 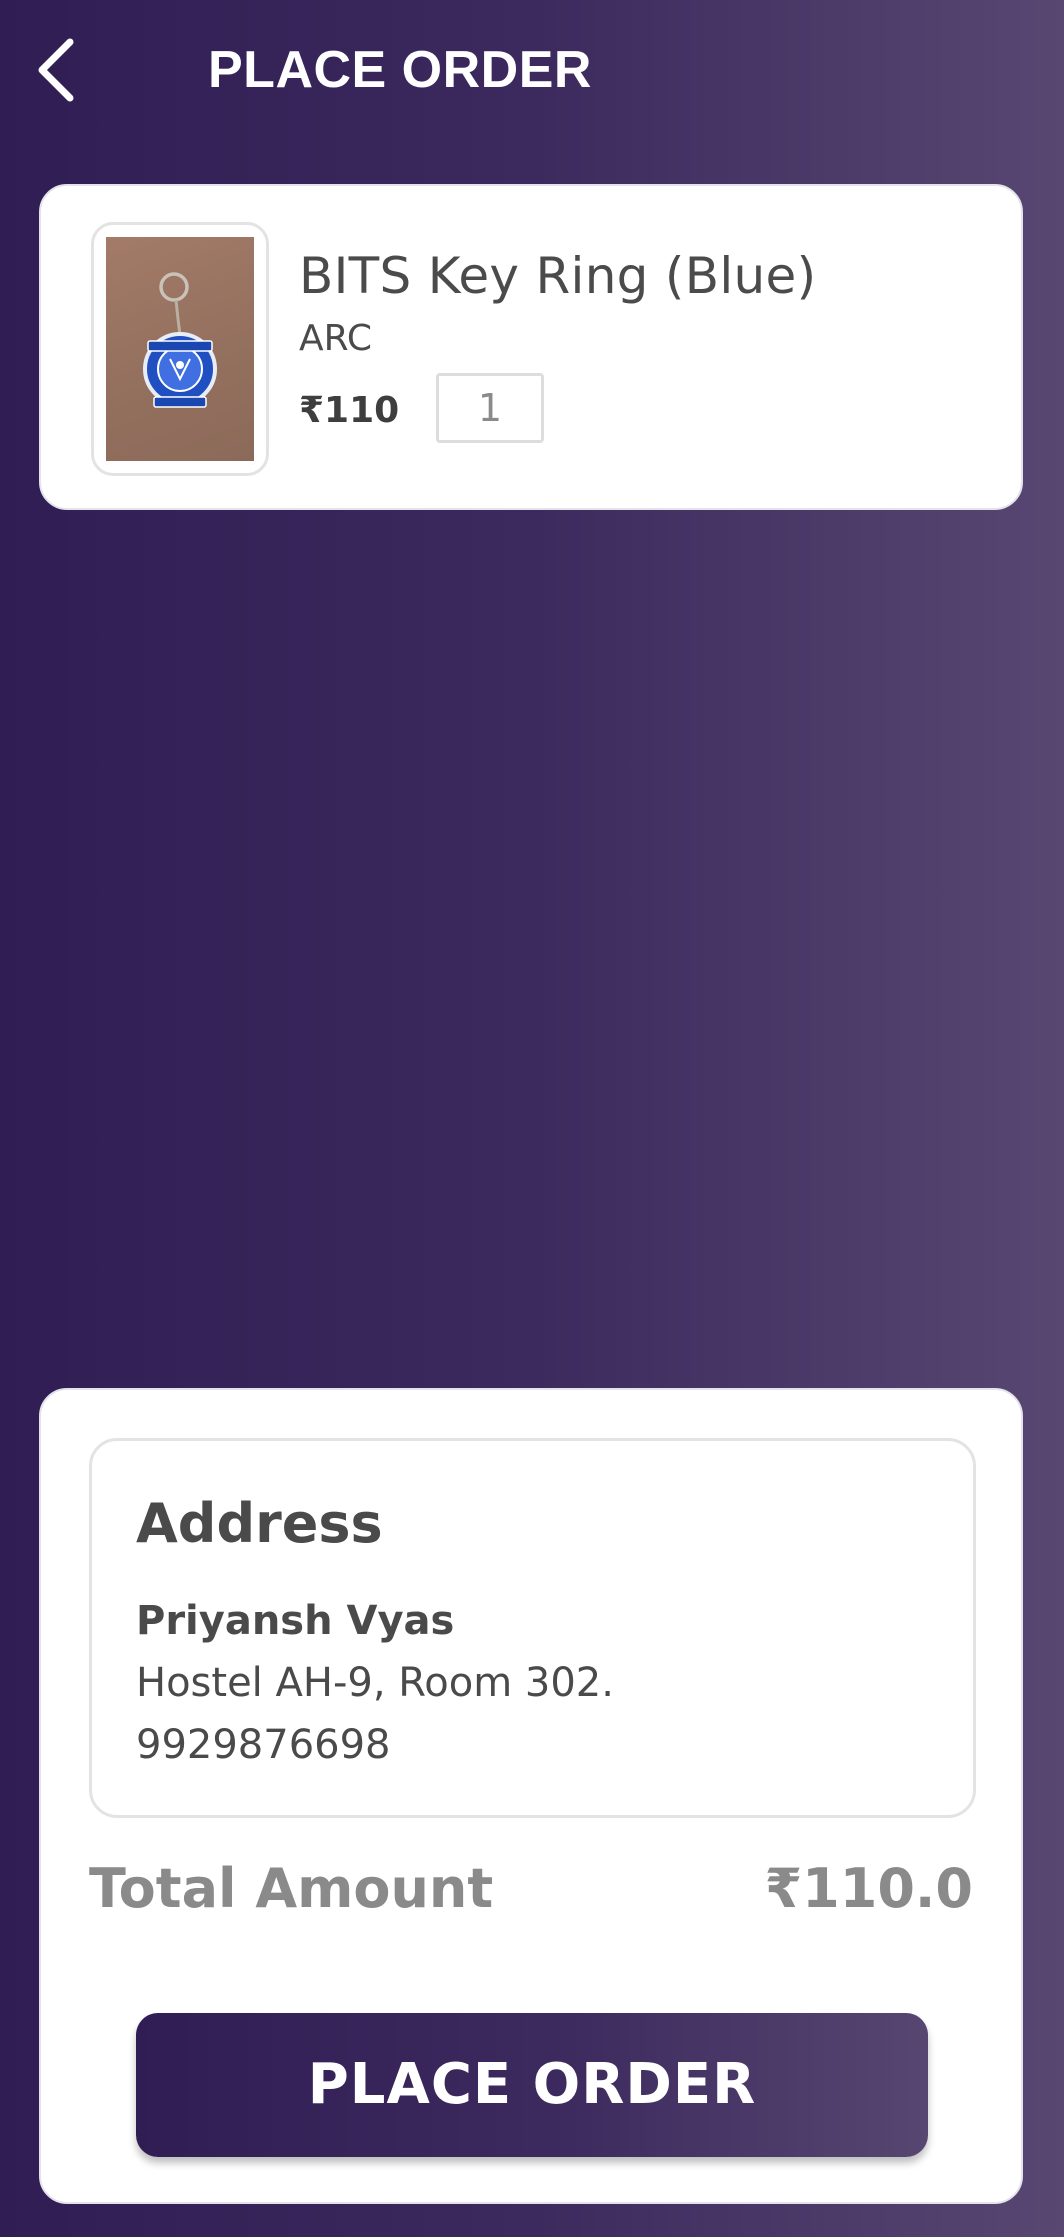 What do you see at coordinates (263, 1745) in the screenshot?
I see `address-phone: 9929876698` at bounding box center [263, 1745].